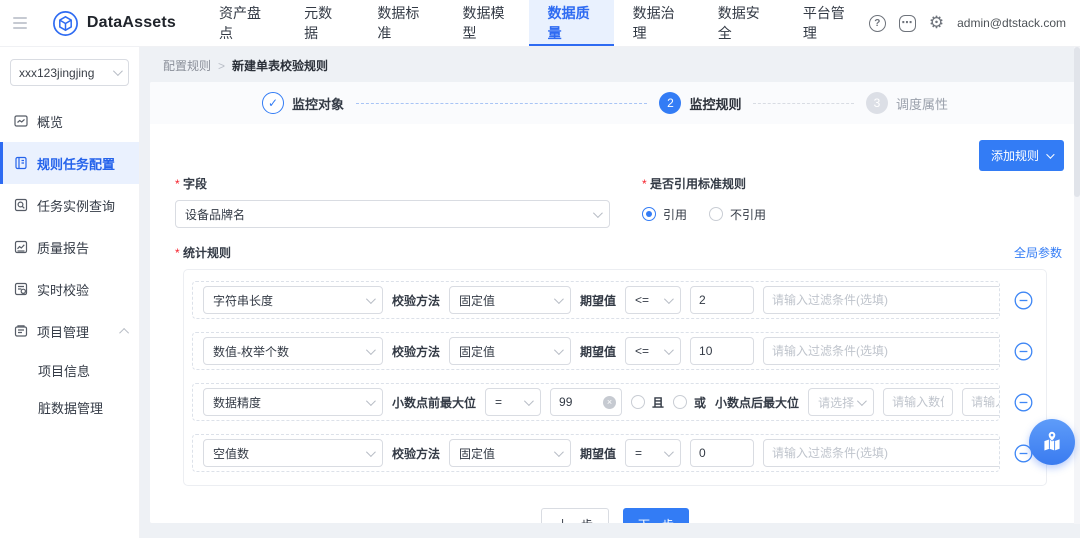  Describe the element at coordinates (50, 122) in the screenshot. I see `sidebar-item-label: 概览` at that location.